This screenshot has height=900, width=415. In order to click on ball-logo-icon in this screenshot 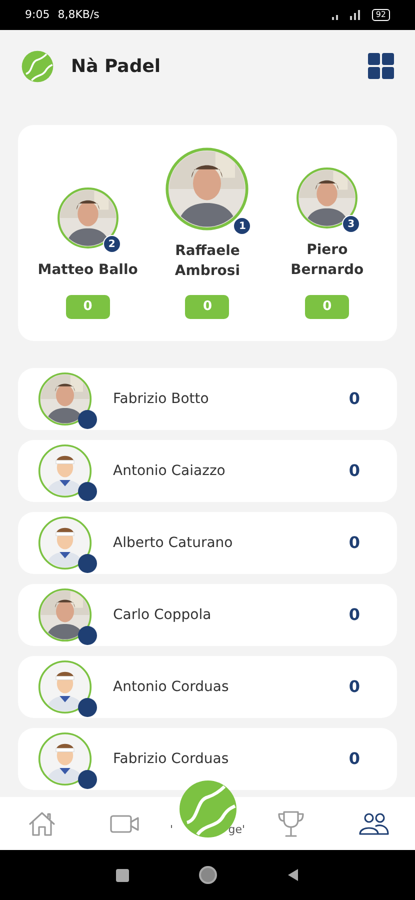, I will do `click(37, 66)`.